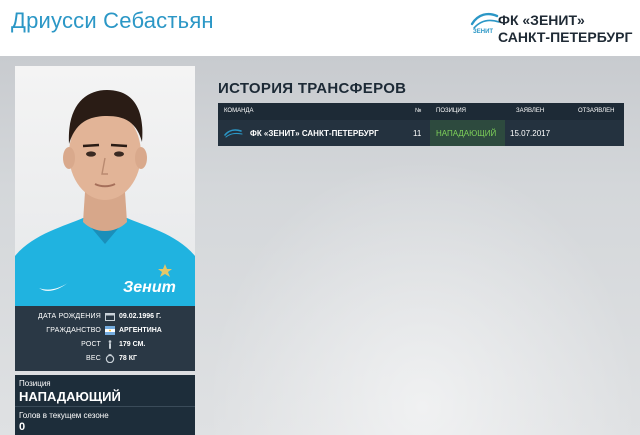  What do you see at coordinates (64, 415) in the screenshot?
I see `goals-label: Голов в текущем сезоне` at bounding box center [64, 415].